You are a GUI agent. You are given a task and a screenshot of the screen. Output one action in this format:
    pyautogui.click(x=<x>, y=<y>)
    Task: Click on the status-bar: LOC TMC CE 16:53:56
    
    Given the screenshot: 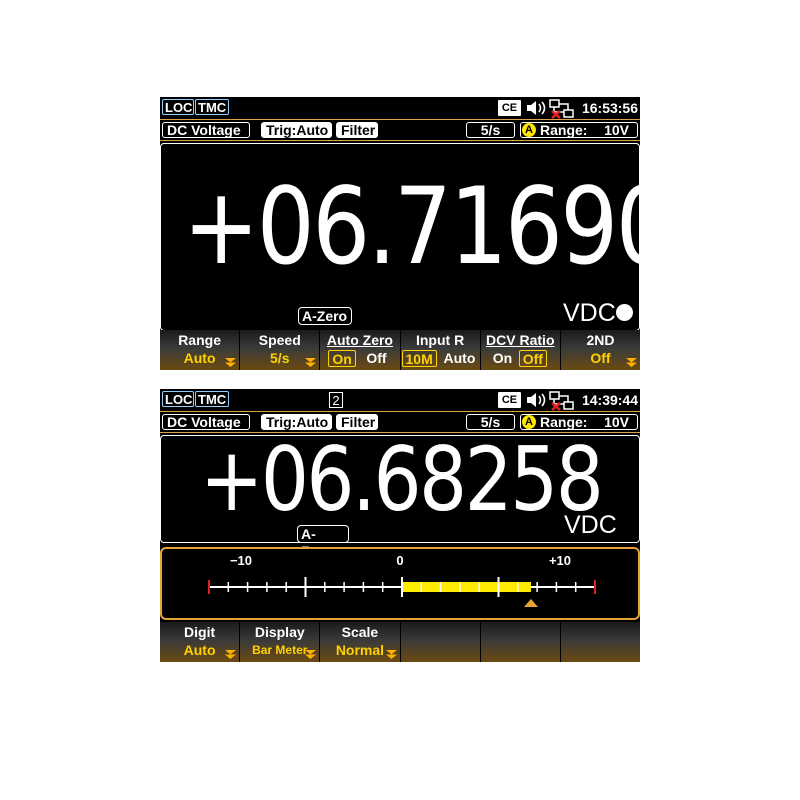 What is the action you would take?
    pyautogui.click(x=400, y=108)
    